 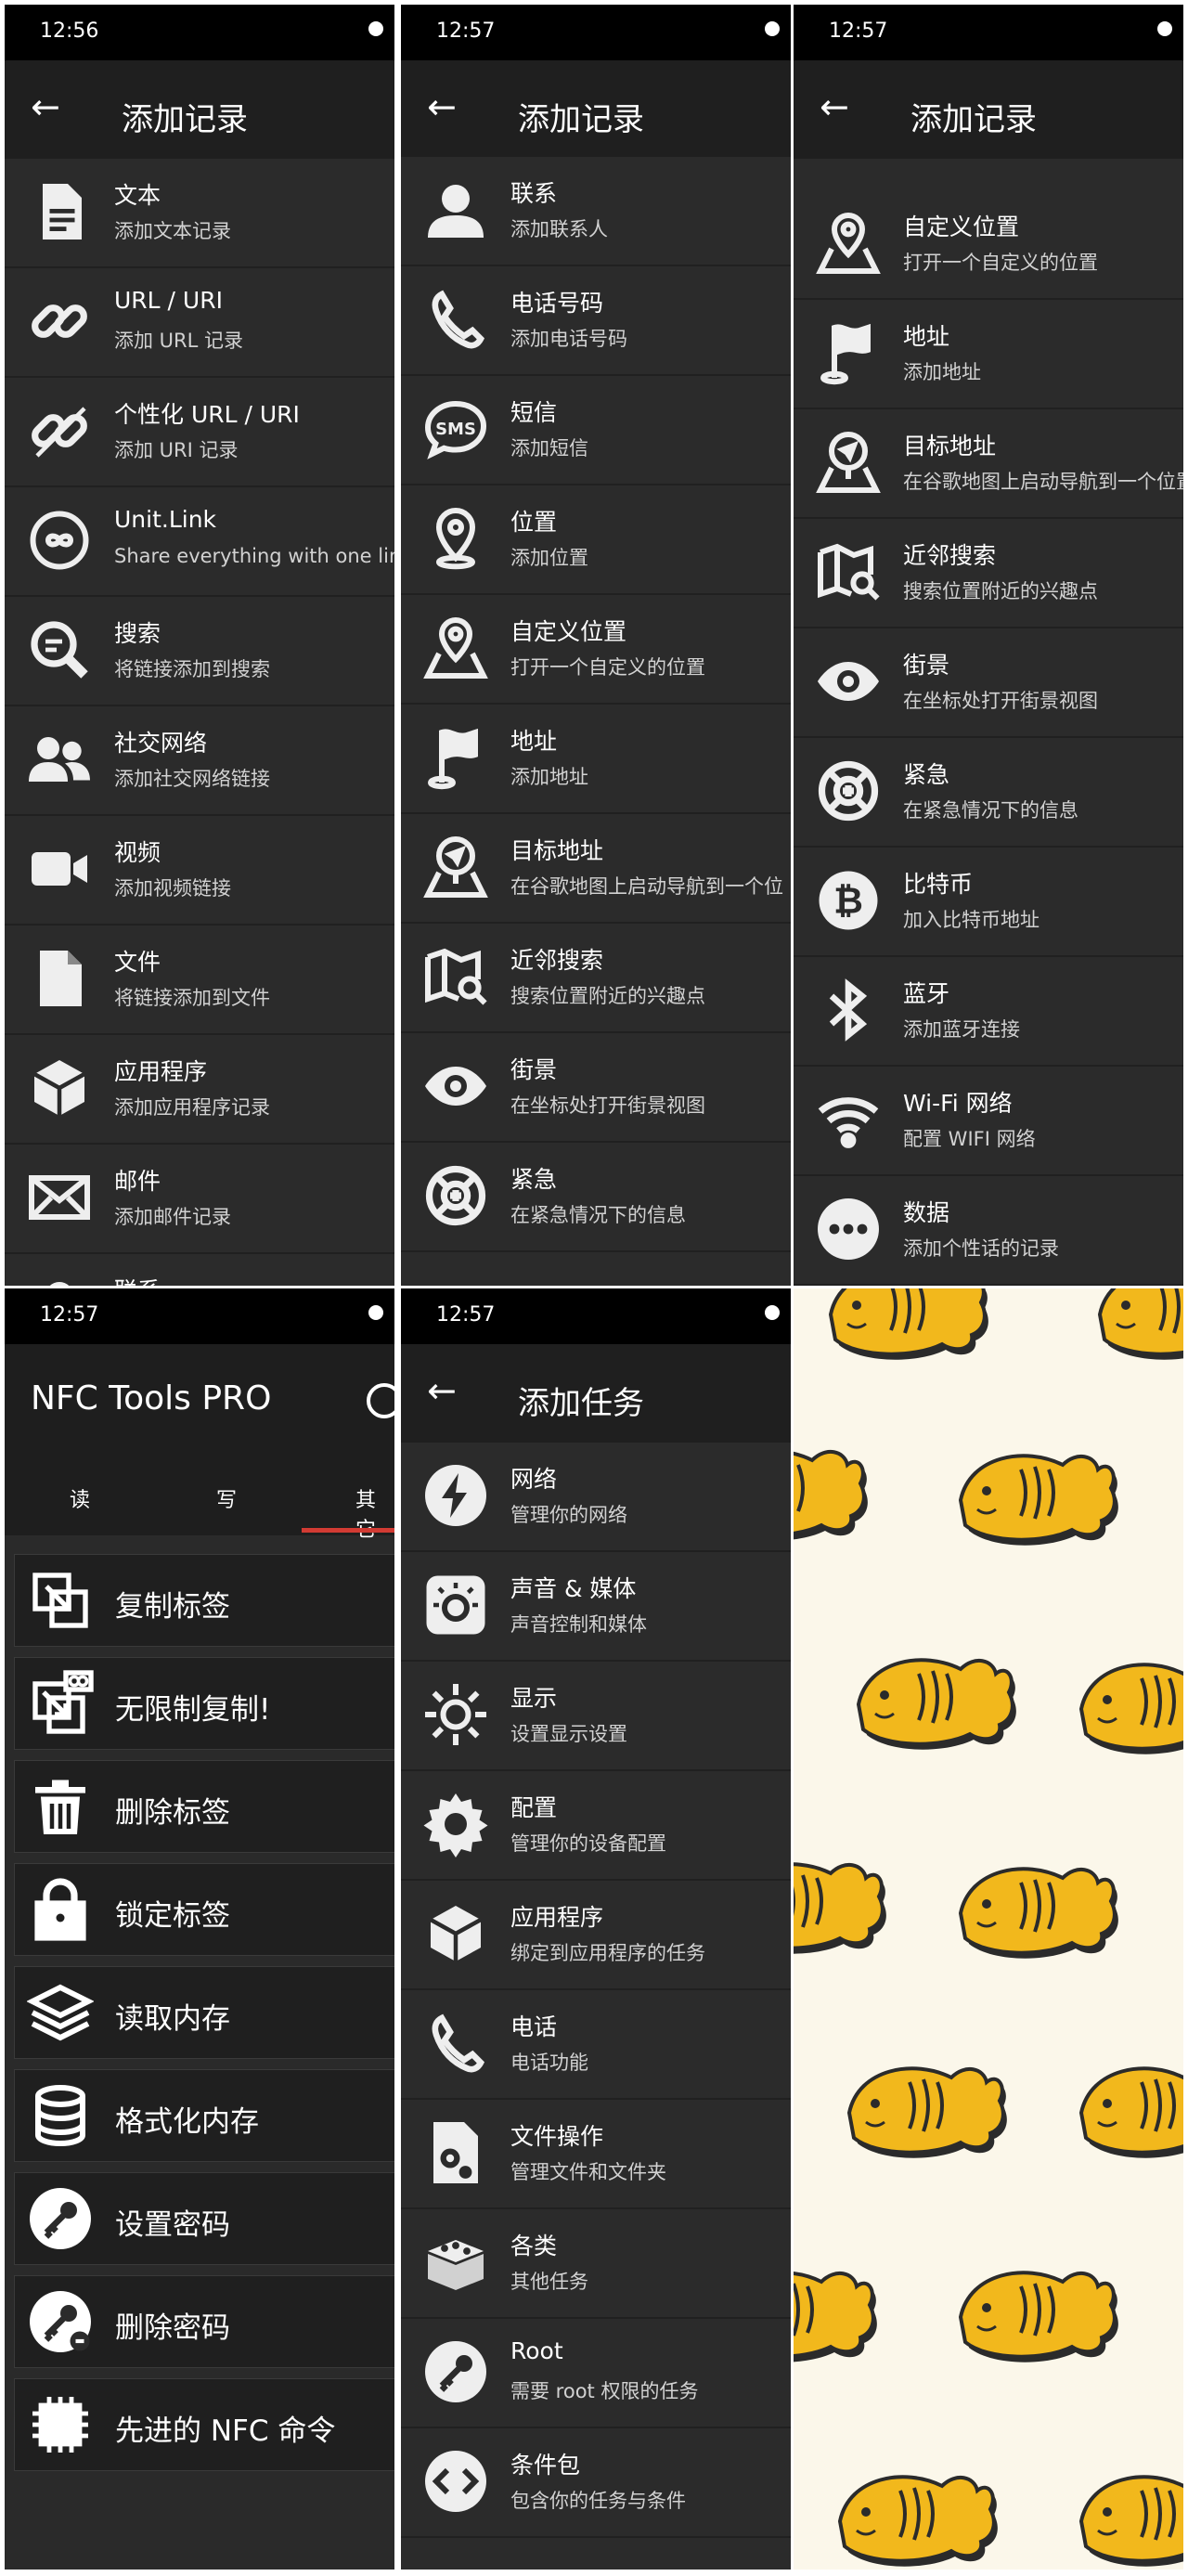 I want to click on list-item: 条件包 包含你的任务与条件, so click(x=596, y=2483).